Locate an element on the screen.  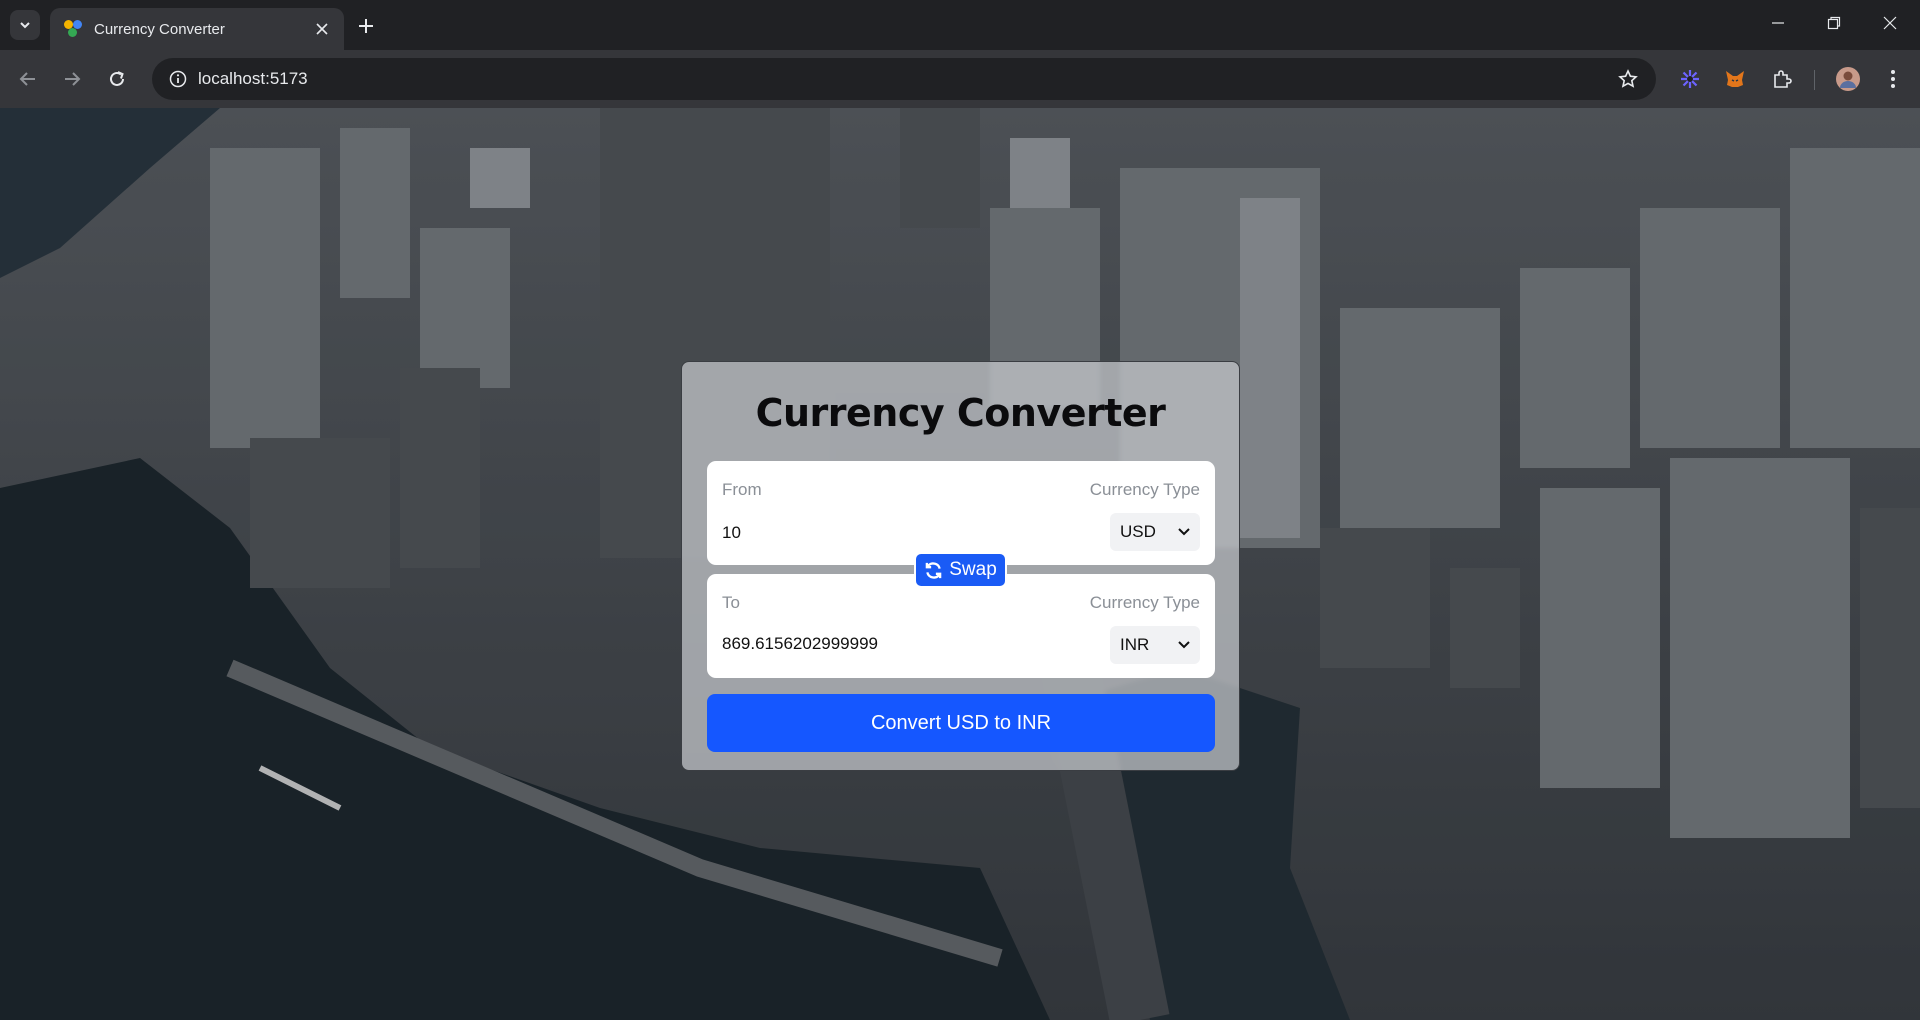
restore-button is located at coordinates (1834, 23).